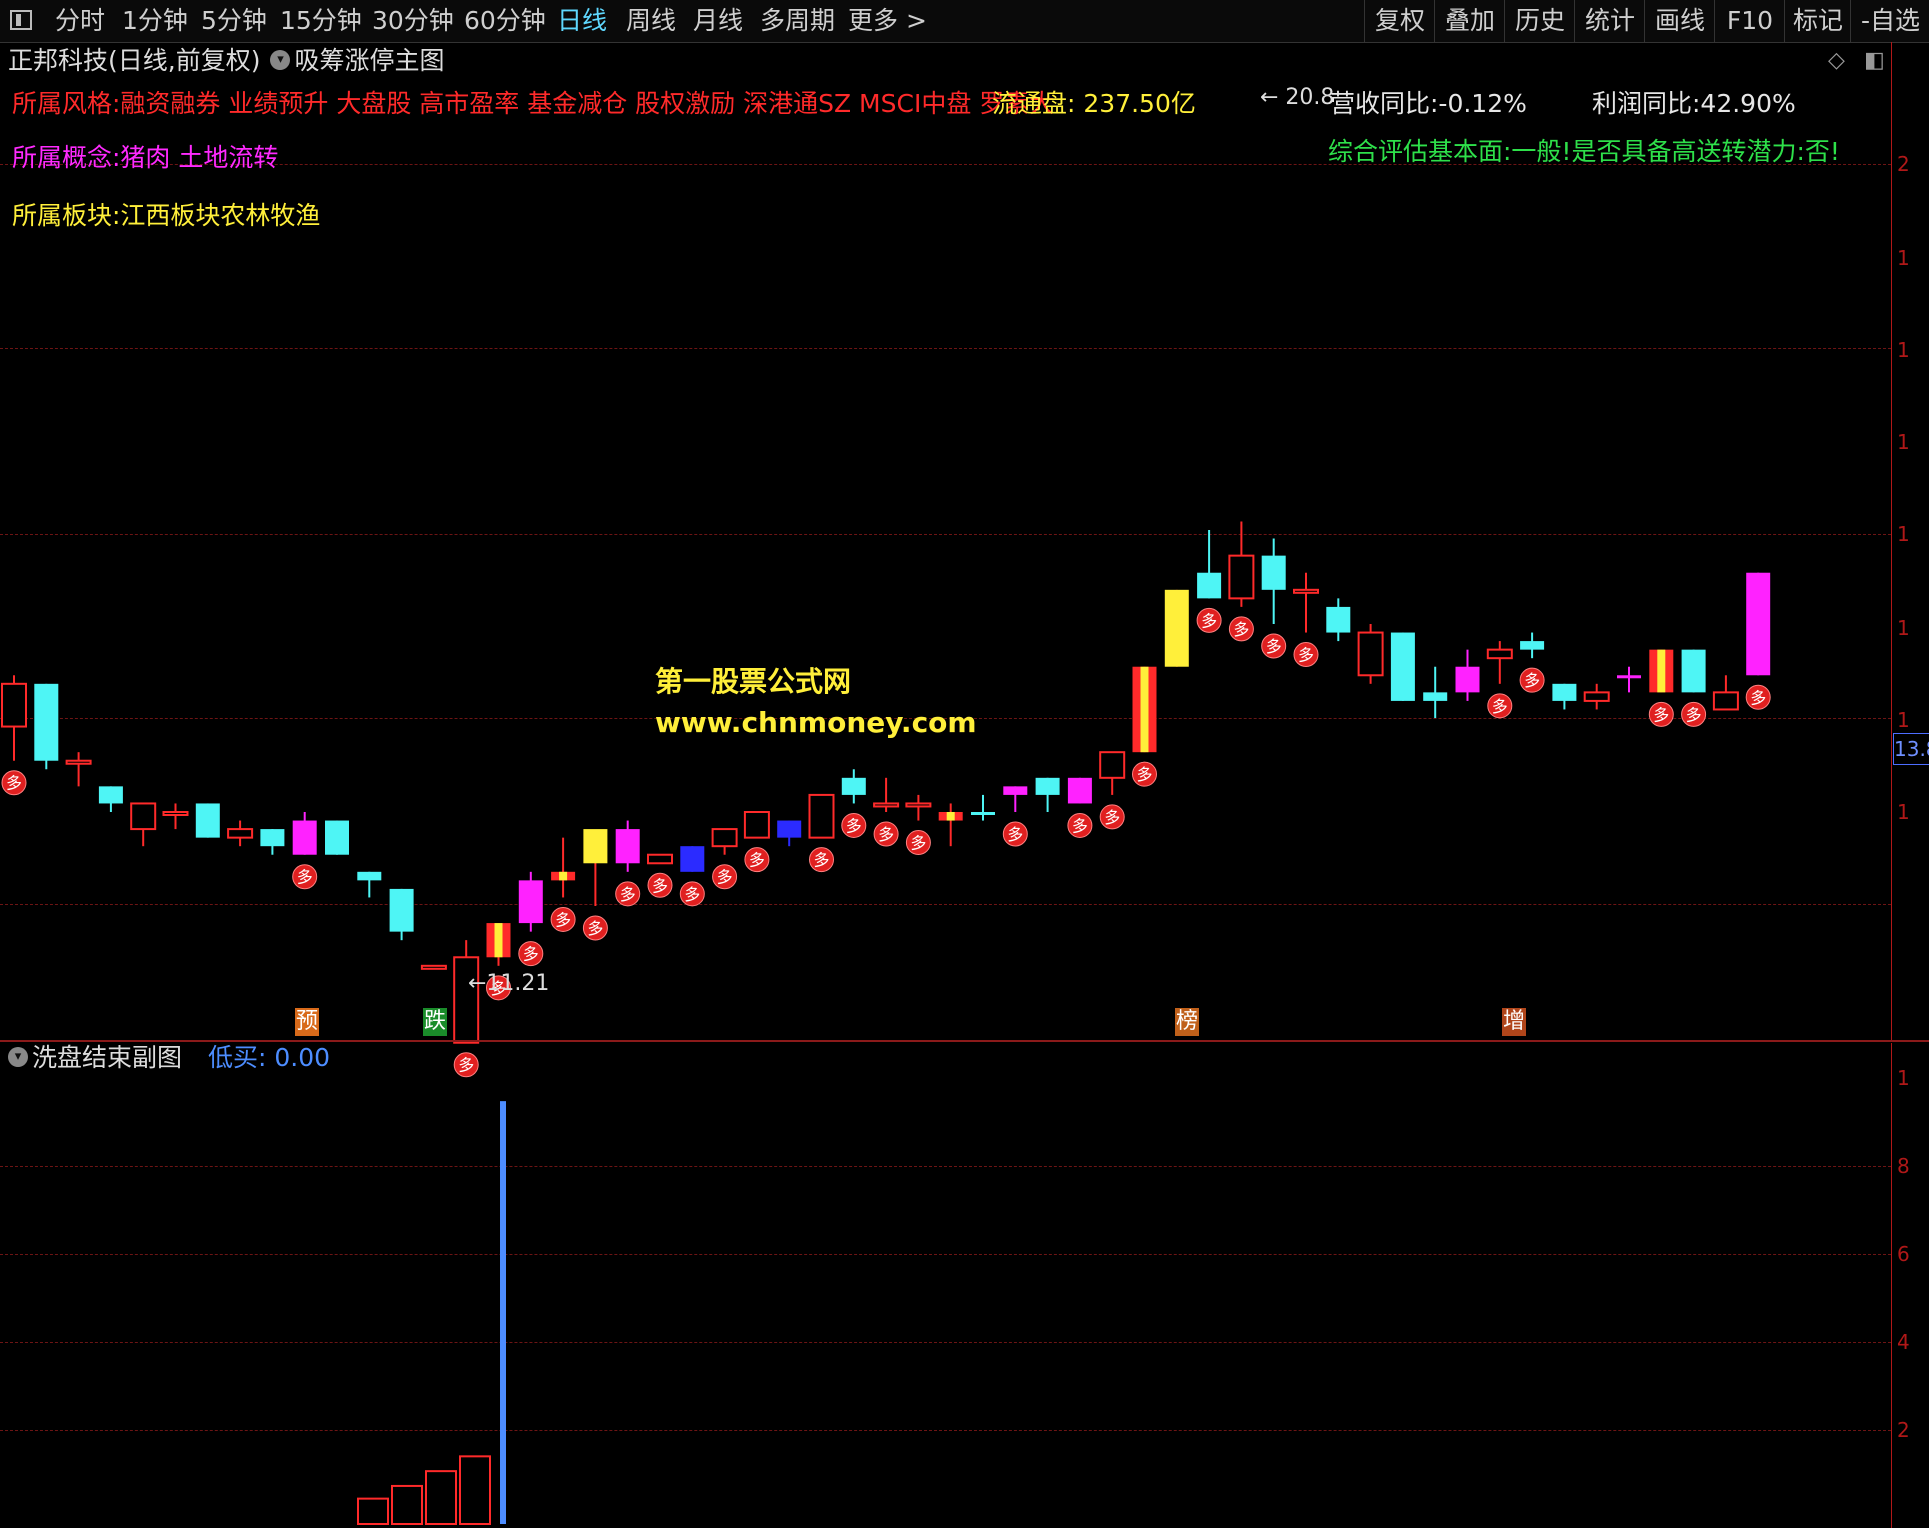 The image size is (1929, 1528). I want to click on tag-die: 跌, so click(435, 1022).